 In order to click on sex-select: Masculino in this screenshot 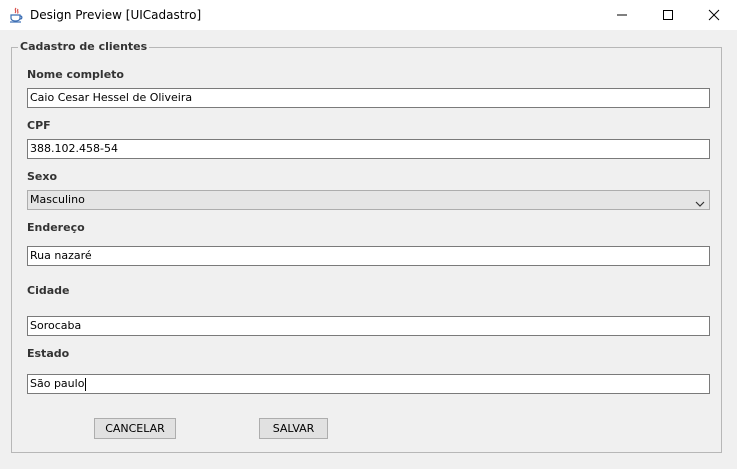, I will do `click(368, 200)`.